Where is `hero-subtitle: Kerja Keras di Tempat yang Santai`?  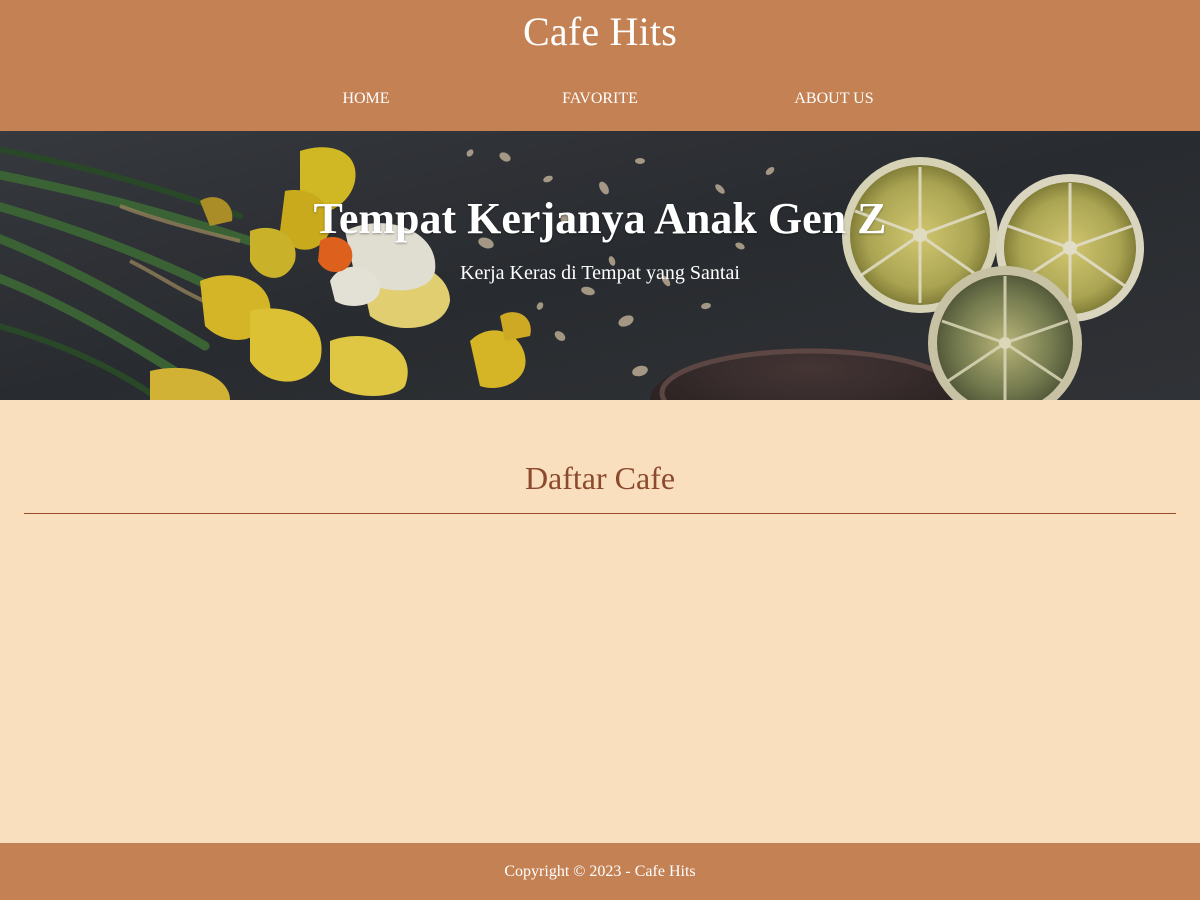
hero-subtitle: Kerja Keras di Tempat yang Santai is located at coordinates (600, 273).